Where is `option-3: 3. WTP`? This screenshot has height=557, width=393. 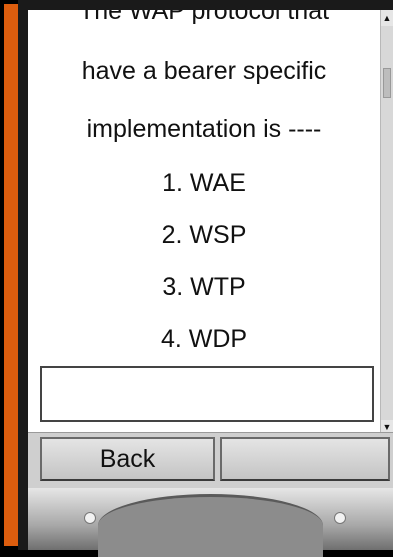
option-3: 3. WTP is located at coordinates (204, 287).